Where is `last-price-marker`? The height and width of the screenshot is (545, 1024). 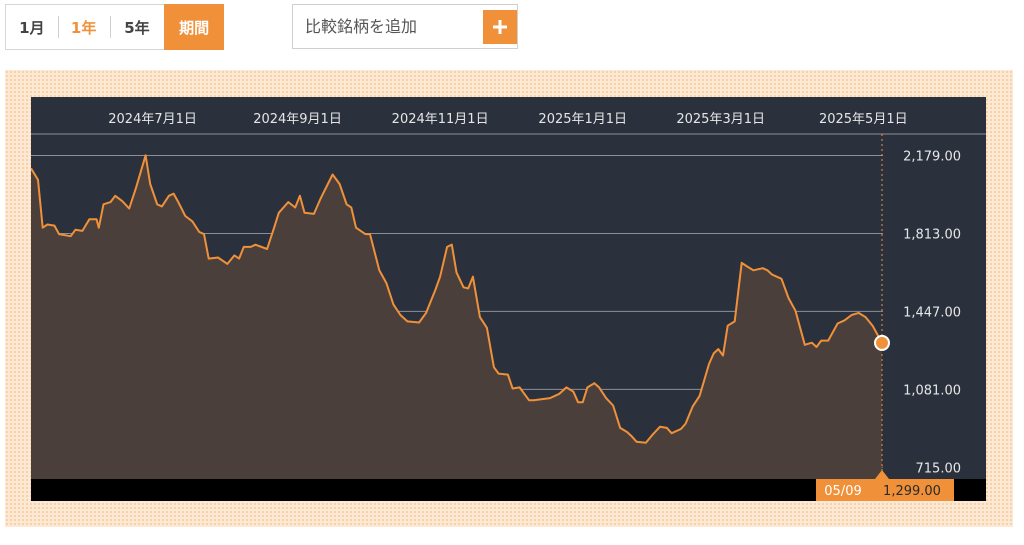 last-price-marker is located at coordinates (882, 342).